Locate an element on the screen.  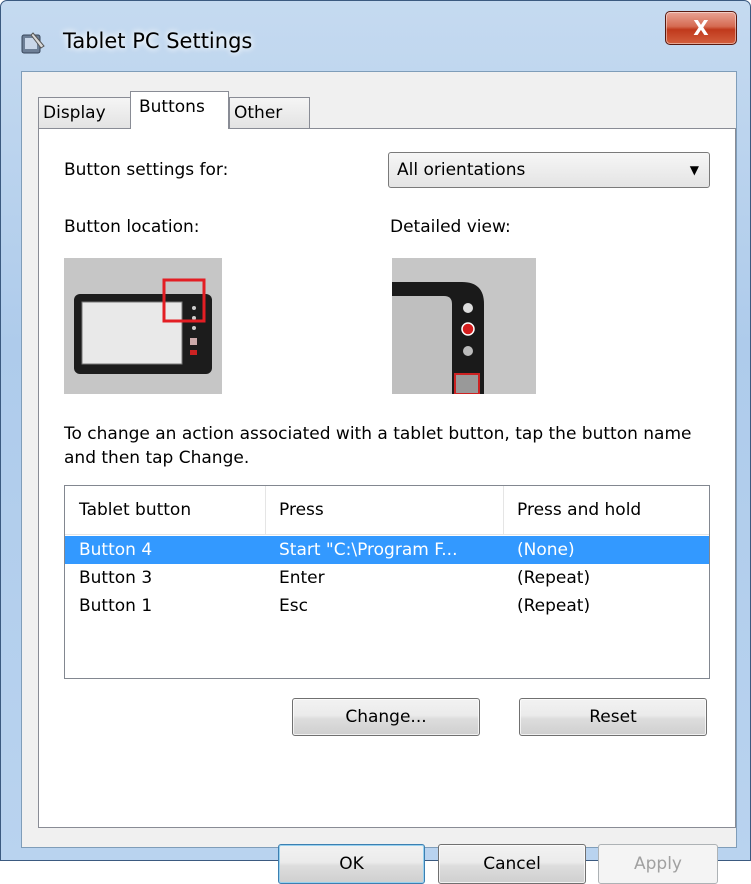
tab-display: Display is located at coordinates (84, 112).